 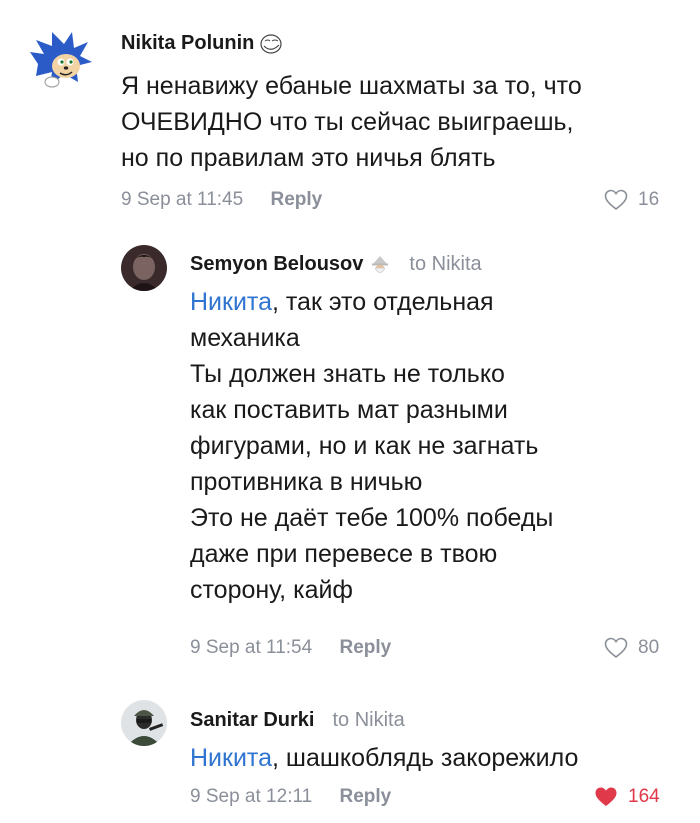 I want to click on text-line: даже при перевесе в твою, so click(x=344, y=554).